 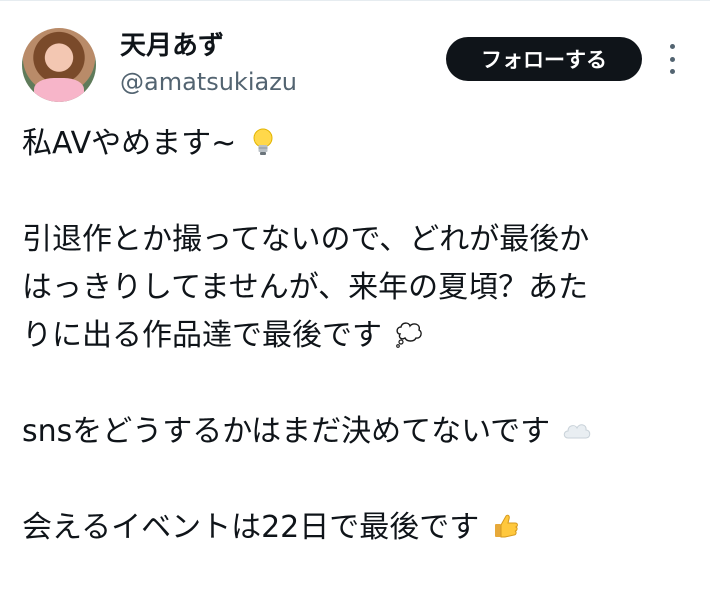 I want to click on cloud-icon, so click(x=576, y=431).